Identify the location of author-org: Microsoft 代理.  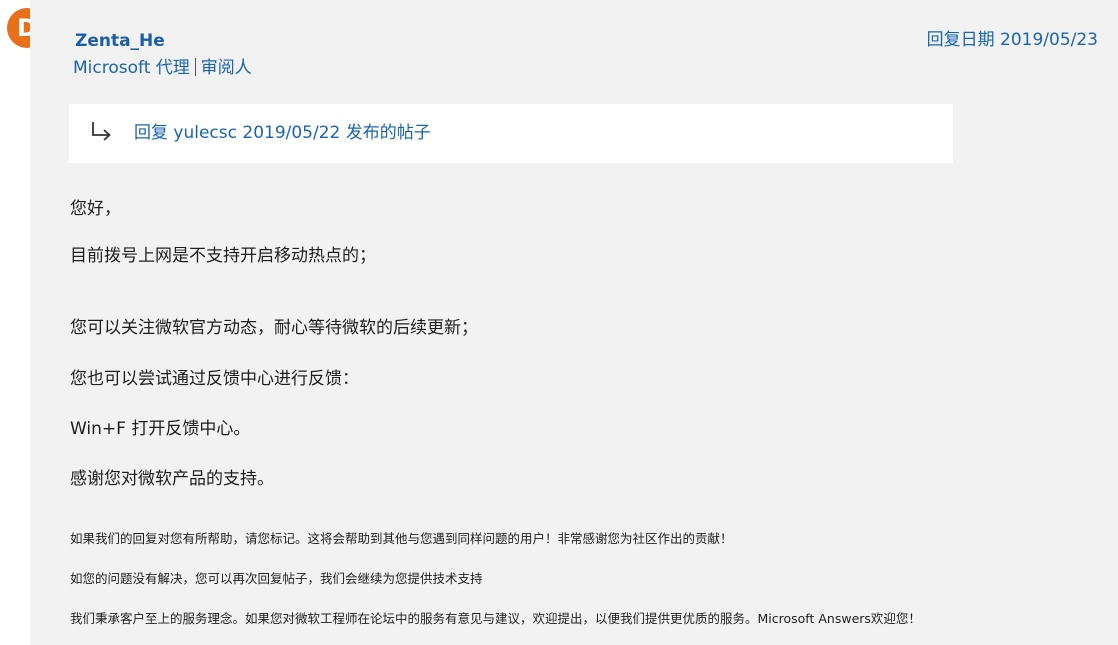
(131, 68).